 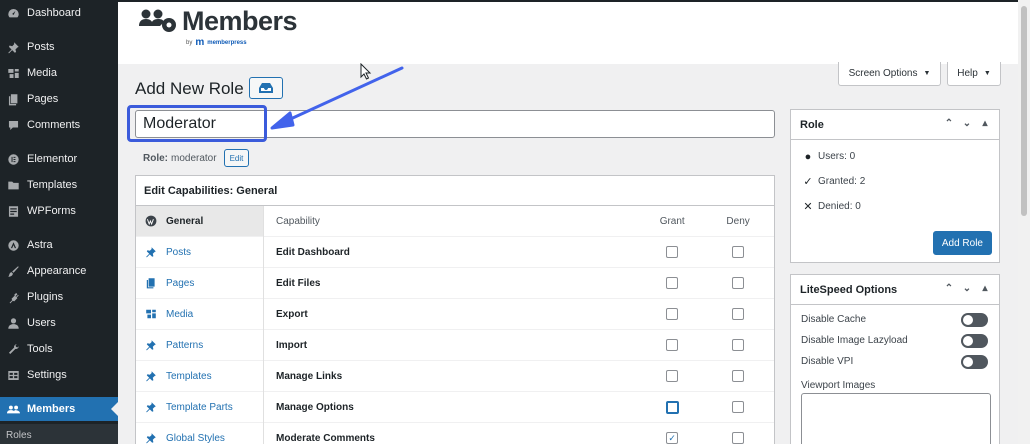 What do you see at coordinates (808, 182) in the screenshot?
I see `check-icon: ✓` at bounding box center [808, 182].